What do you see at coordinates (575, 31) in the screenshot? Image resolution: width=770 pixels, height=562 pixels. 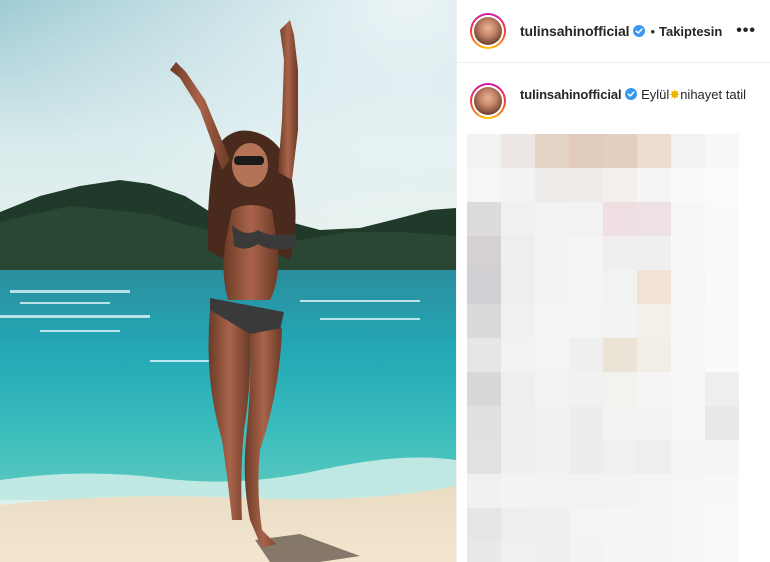 I see `header-username: tulinsahinofficial` at bounding box center [575, 31].